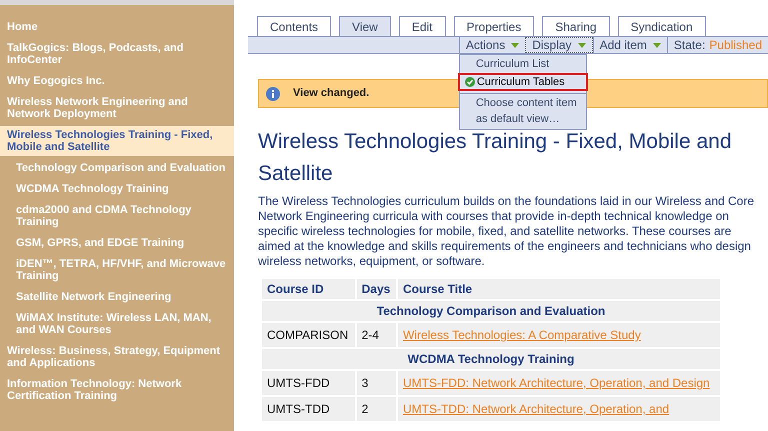 Image resolution: width=768 pixels, height=431 pixels. Describe the element at coordinates (308, 409) in the screenshot. I see `table-cell: UMTS-TDD` at that location.